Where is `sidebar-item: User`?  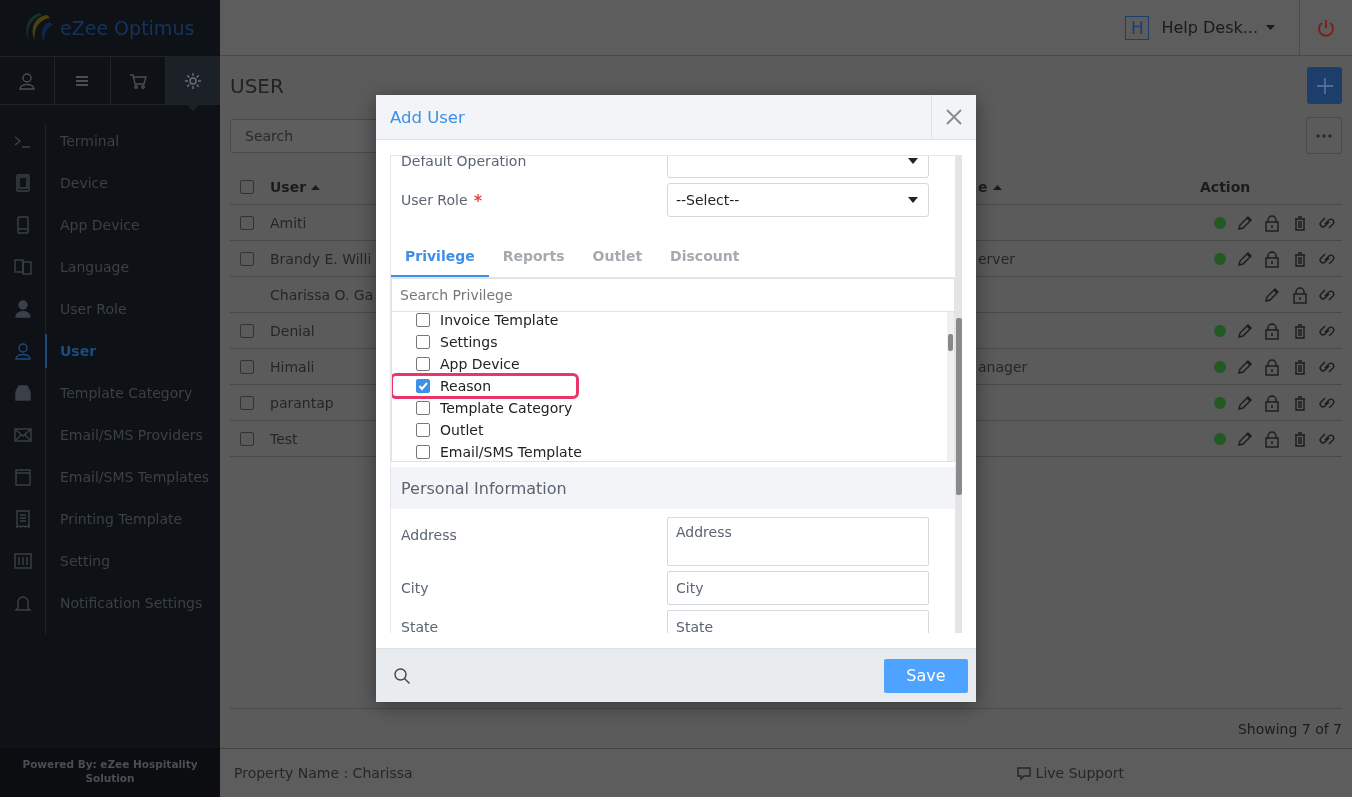
sidebar-item: User is located at coordinates (110, 351).